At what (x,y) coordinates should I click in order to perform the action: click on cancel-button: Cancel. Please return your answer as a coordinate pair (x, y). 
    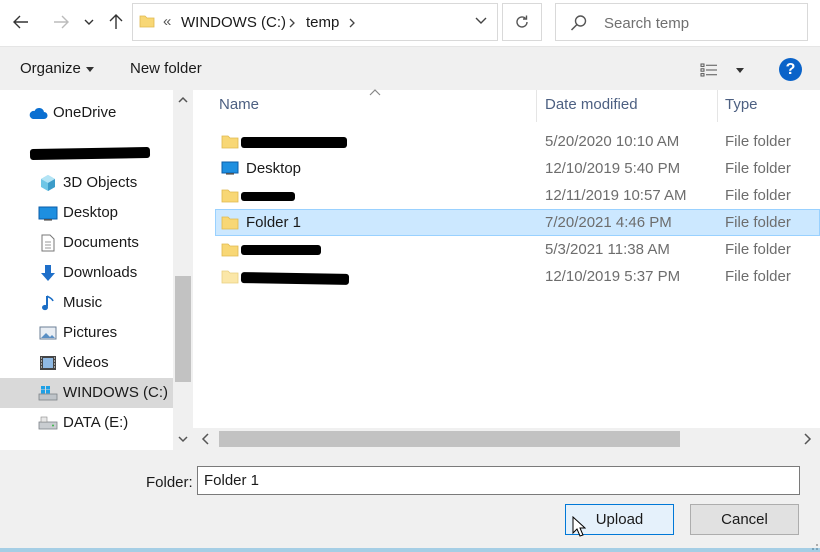
    Looking at the image, I should click on (744, 519).